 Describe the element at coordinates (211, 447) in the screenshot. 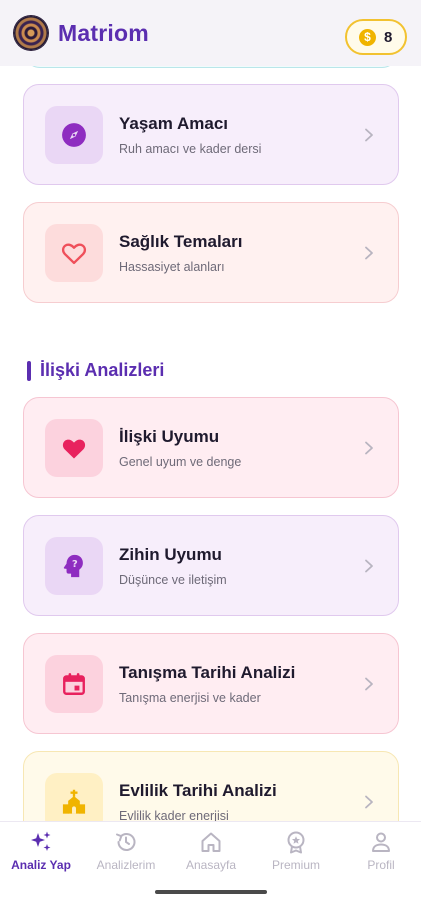

I see `card-iliski-uyumu: İlişki Uyumu Genel uyum ve denge` at that location.